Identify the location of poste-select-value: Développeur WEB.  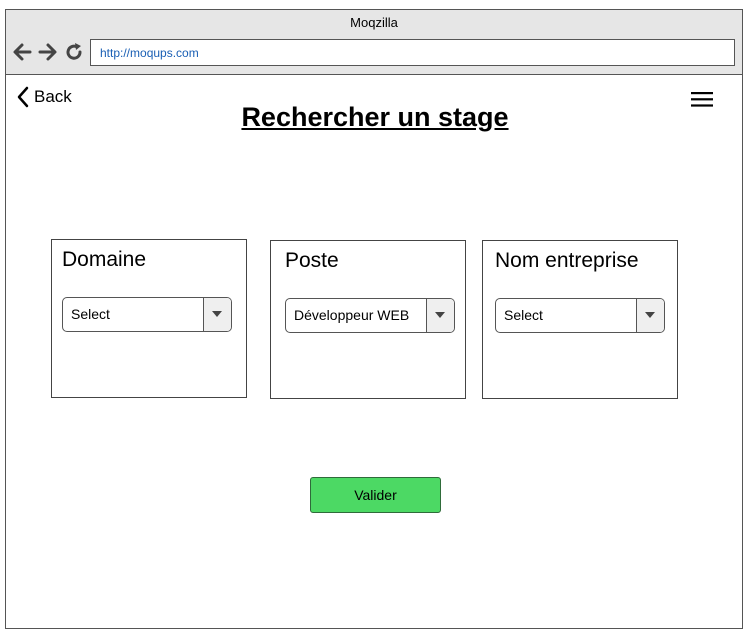
(352, 315).